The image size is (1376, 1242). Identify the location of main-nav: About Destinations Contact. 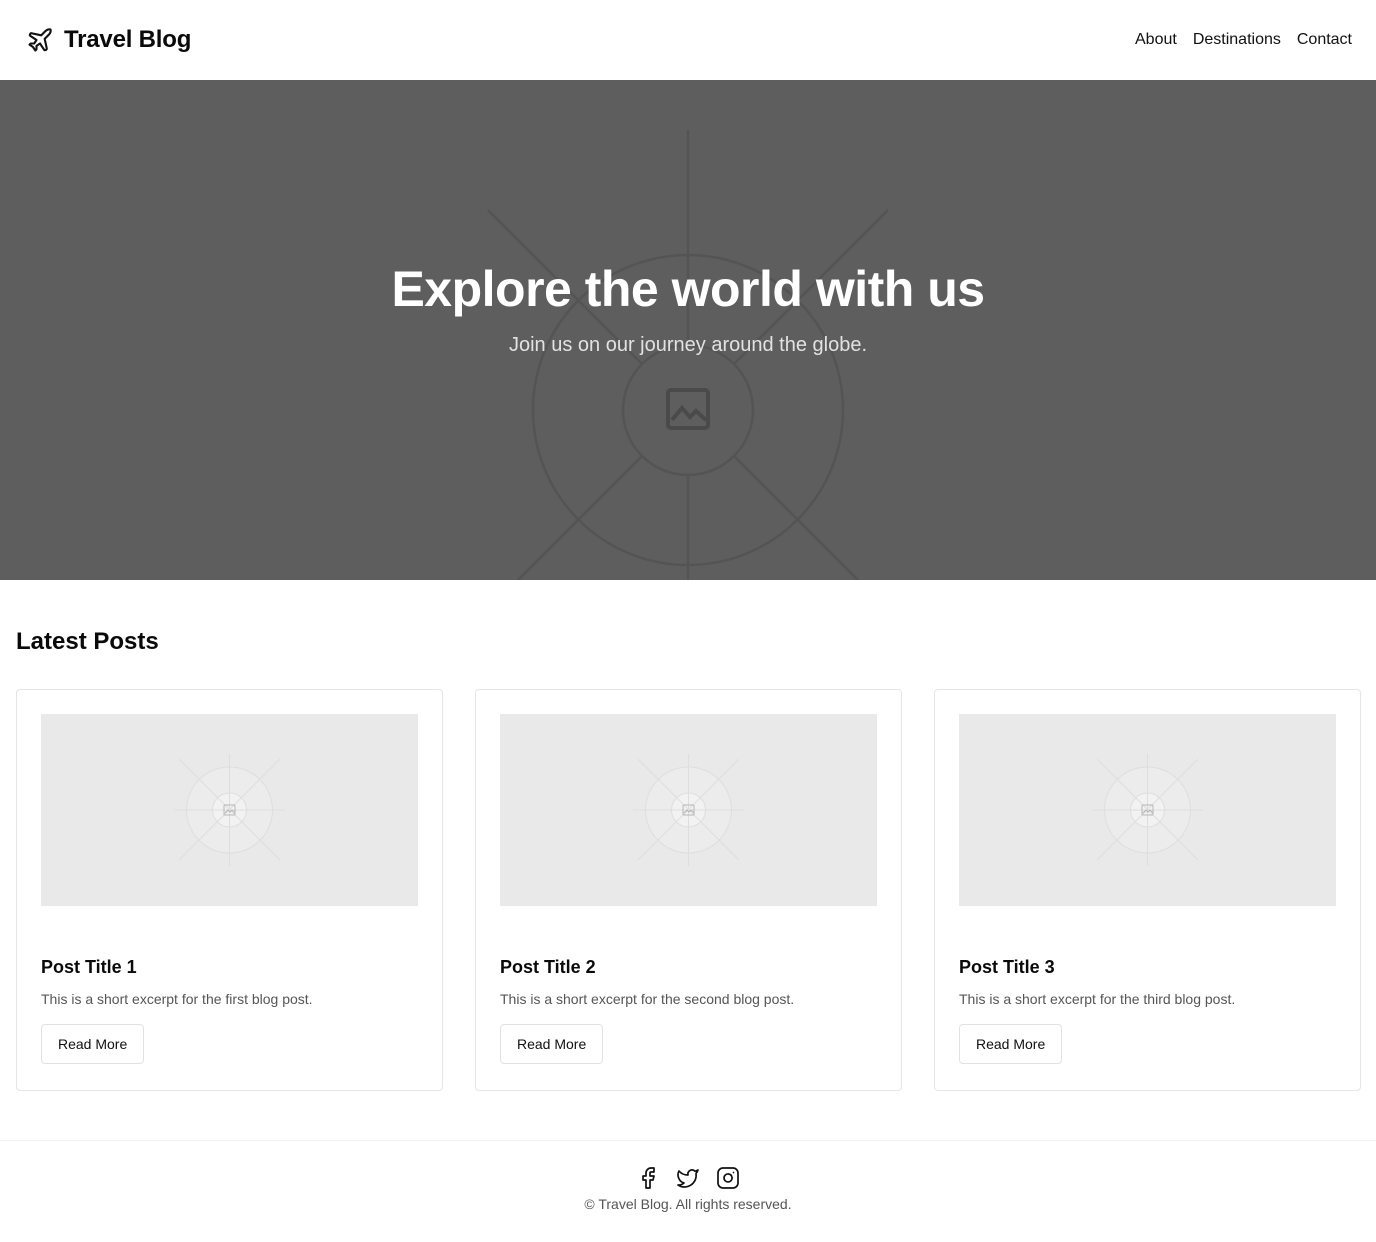
(1243, 40).